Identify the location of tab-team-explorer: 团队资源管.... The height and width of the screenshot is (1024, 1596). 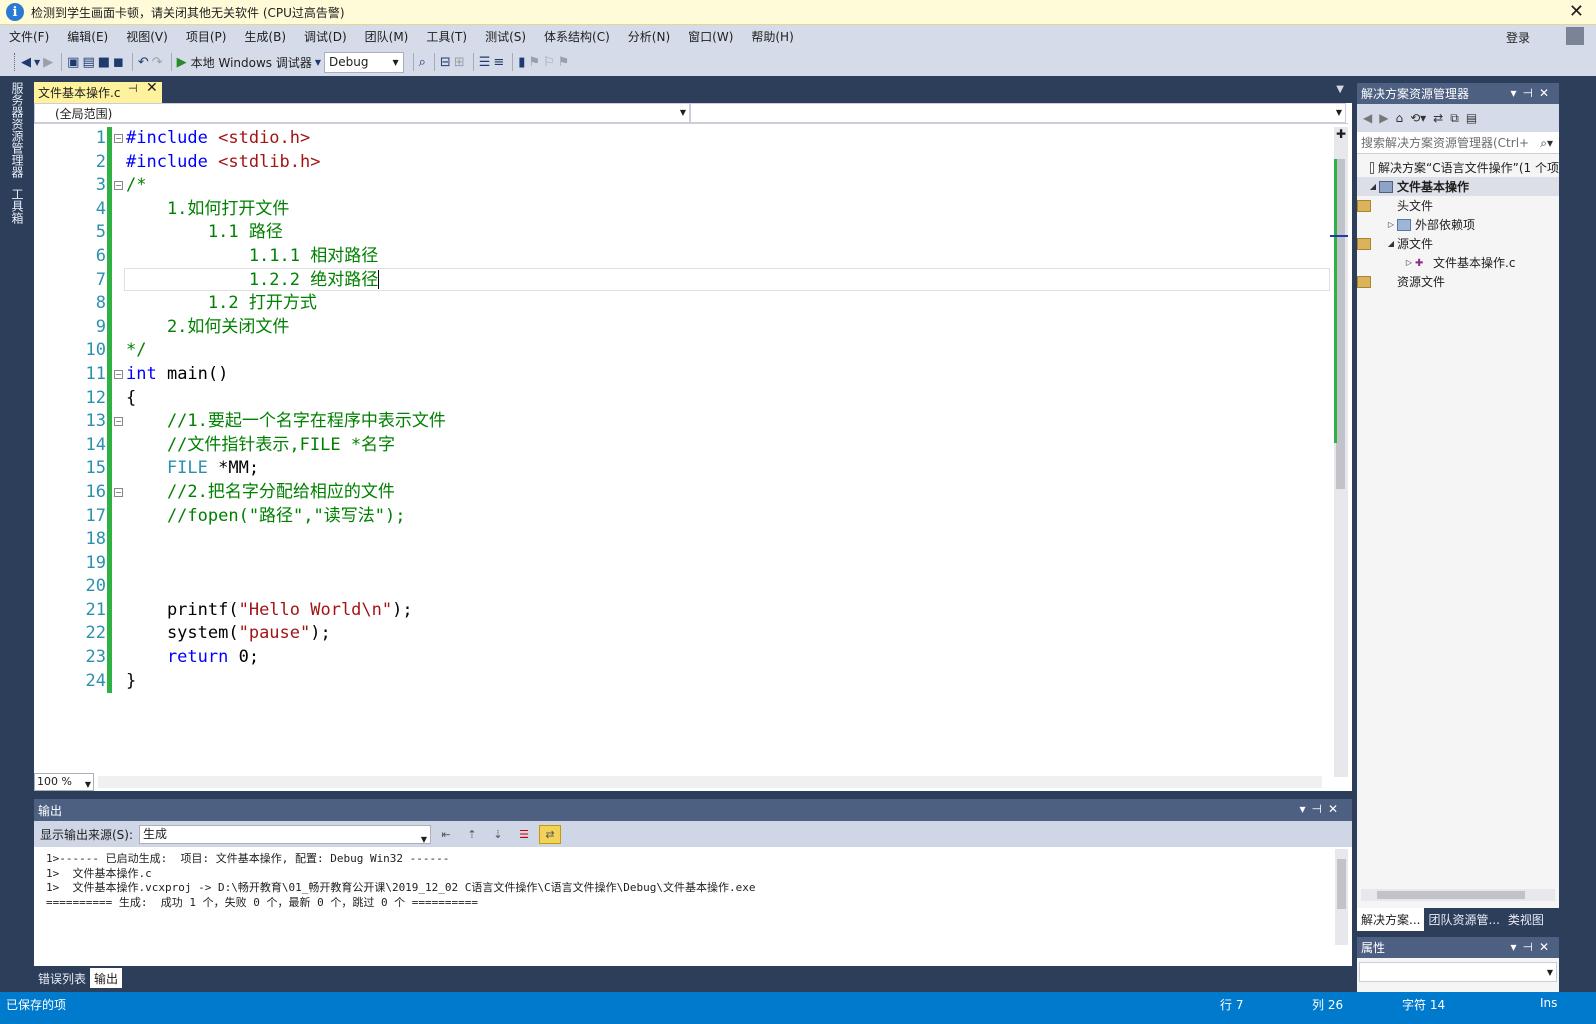
(1463, 919).